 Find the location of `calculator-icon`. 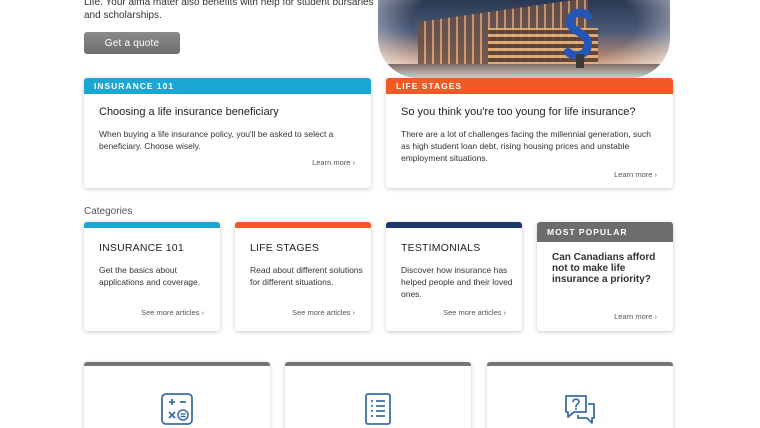

calculator-icon is located at coordinates (177, 409).